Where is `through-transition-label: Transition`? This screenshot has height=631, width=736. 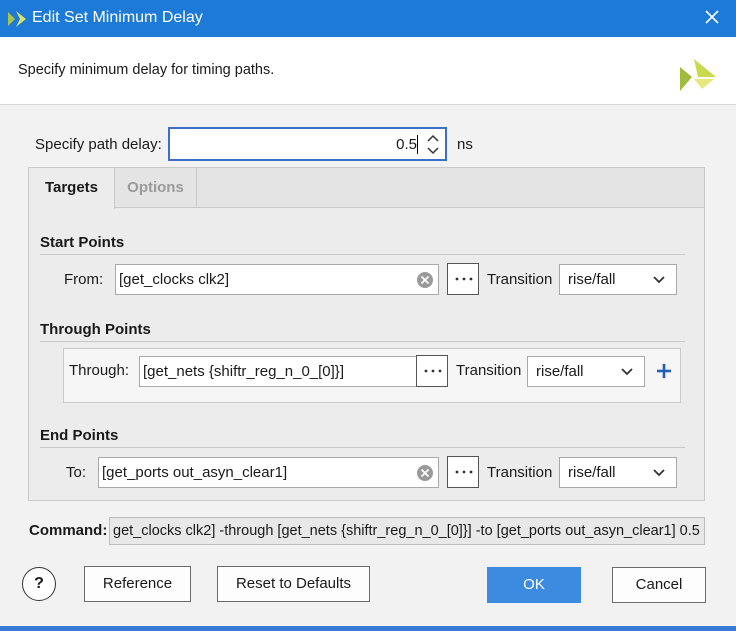
through-transition-label: Transition is located at coordinates (489, 370).